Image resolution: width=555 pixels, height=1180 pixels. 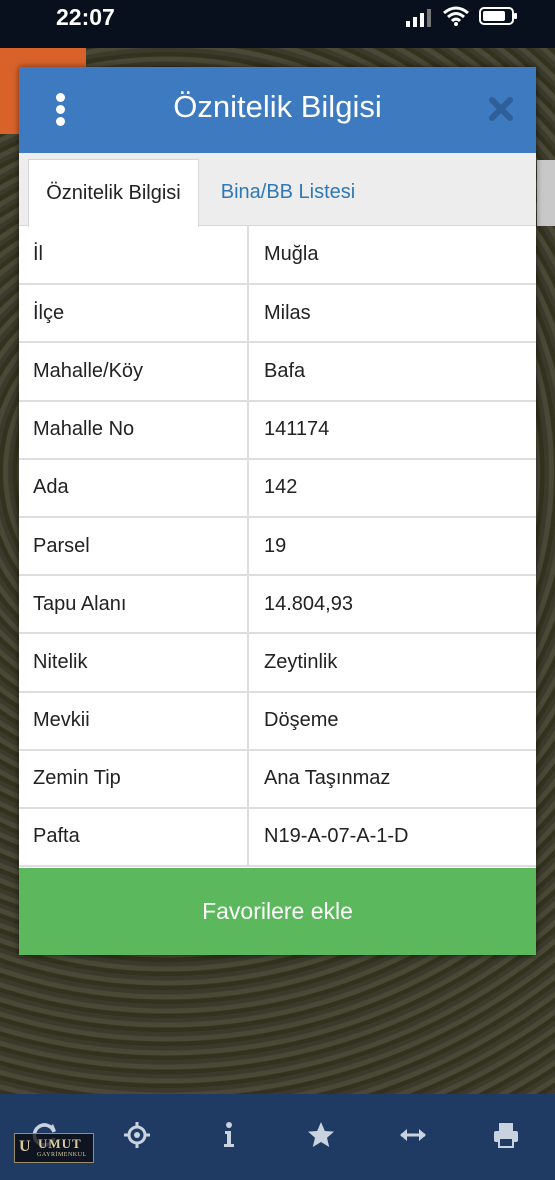 I want to click on attribute-key: Mahalle No, so click(x=134, y=430).